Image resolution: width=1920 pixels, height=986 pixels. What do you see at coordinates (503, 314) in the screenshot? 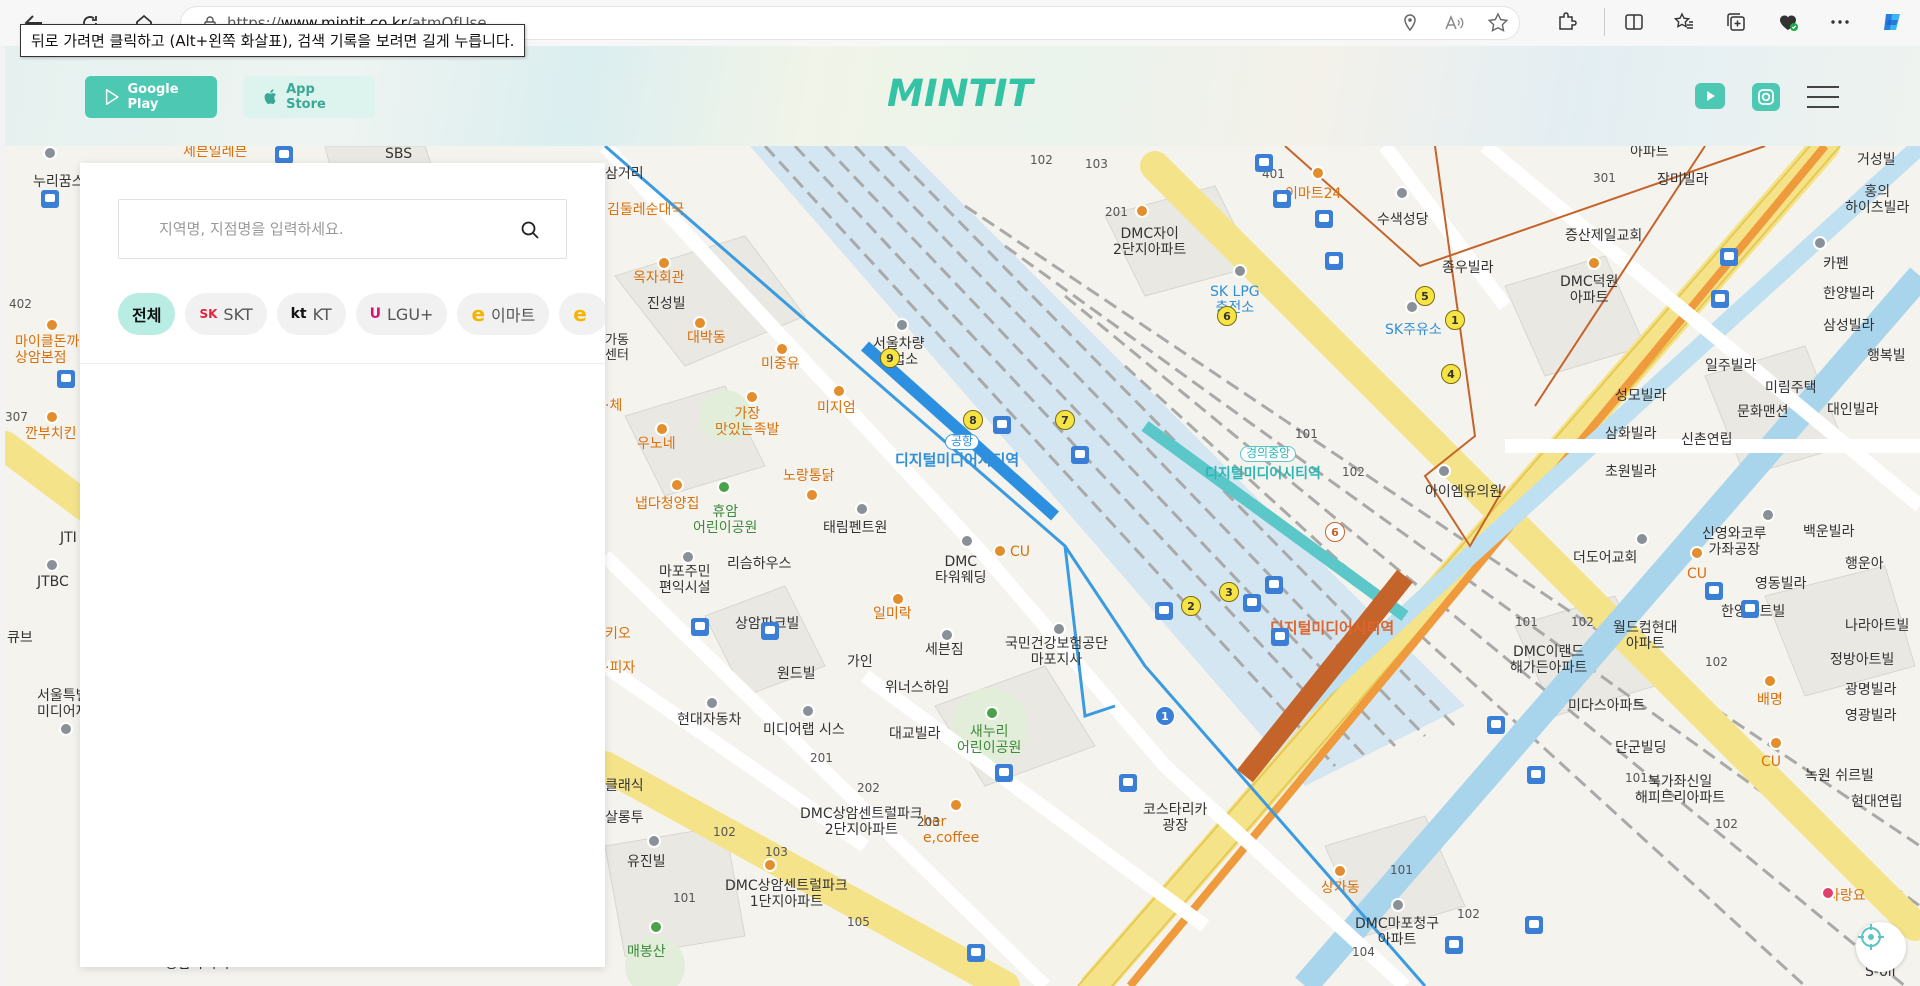
I see `filter-chip-emart: e 이마트` at bounding box center [503, 314].